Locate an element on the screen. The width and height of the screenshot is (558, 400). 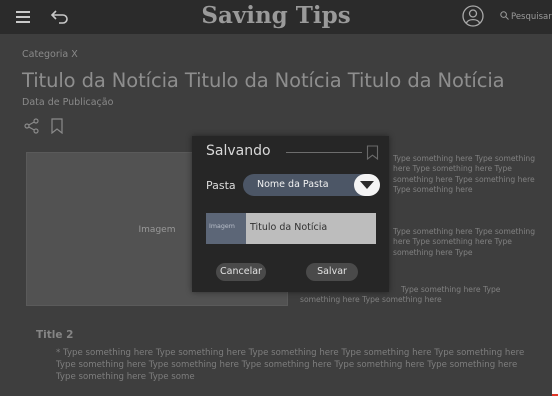
folder-select: Nome da Pasta is located at coordinates (311, 185).